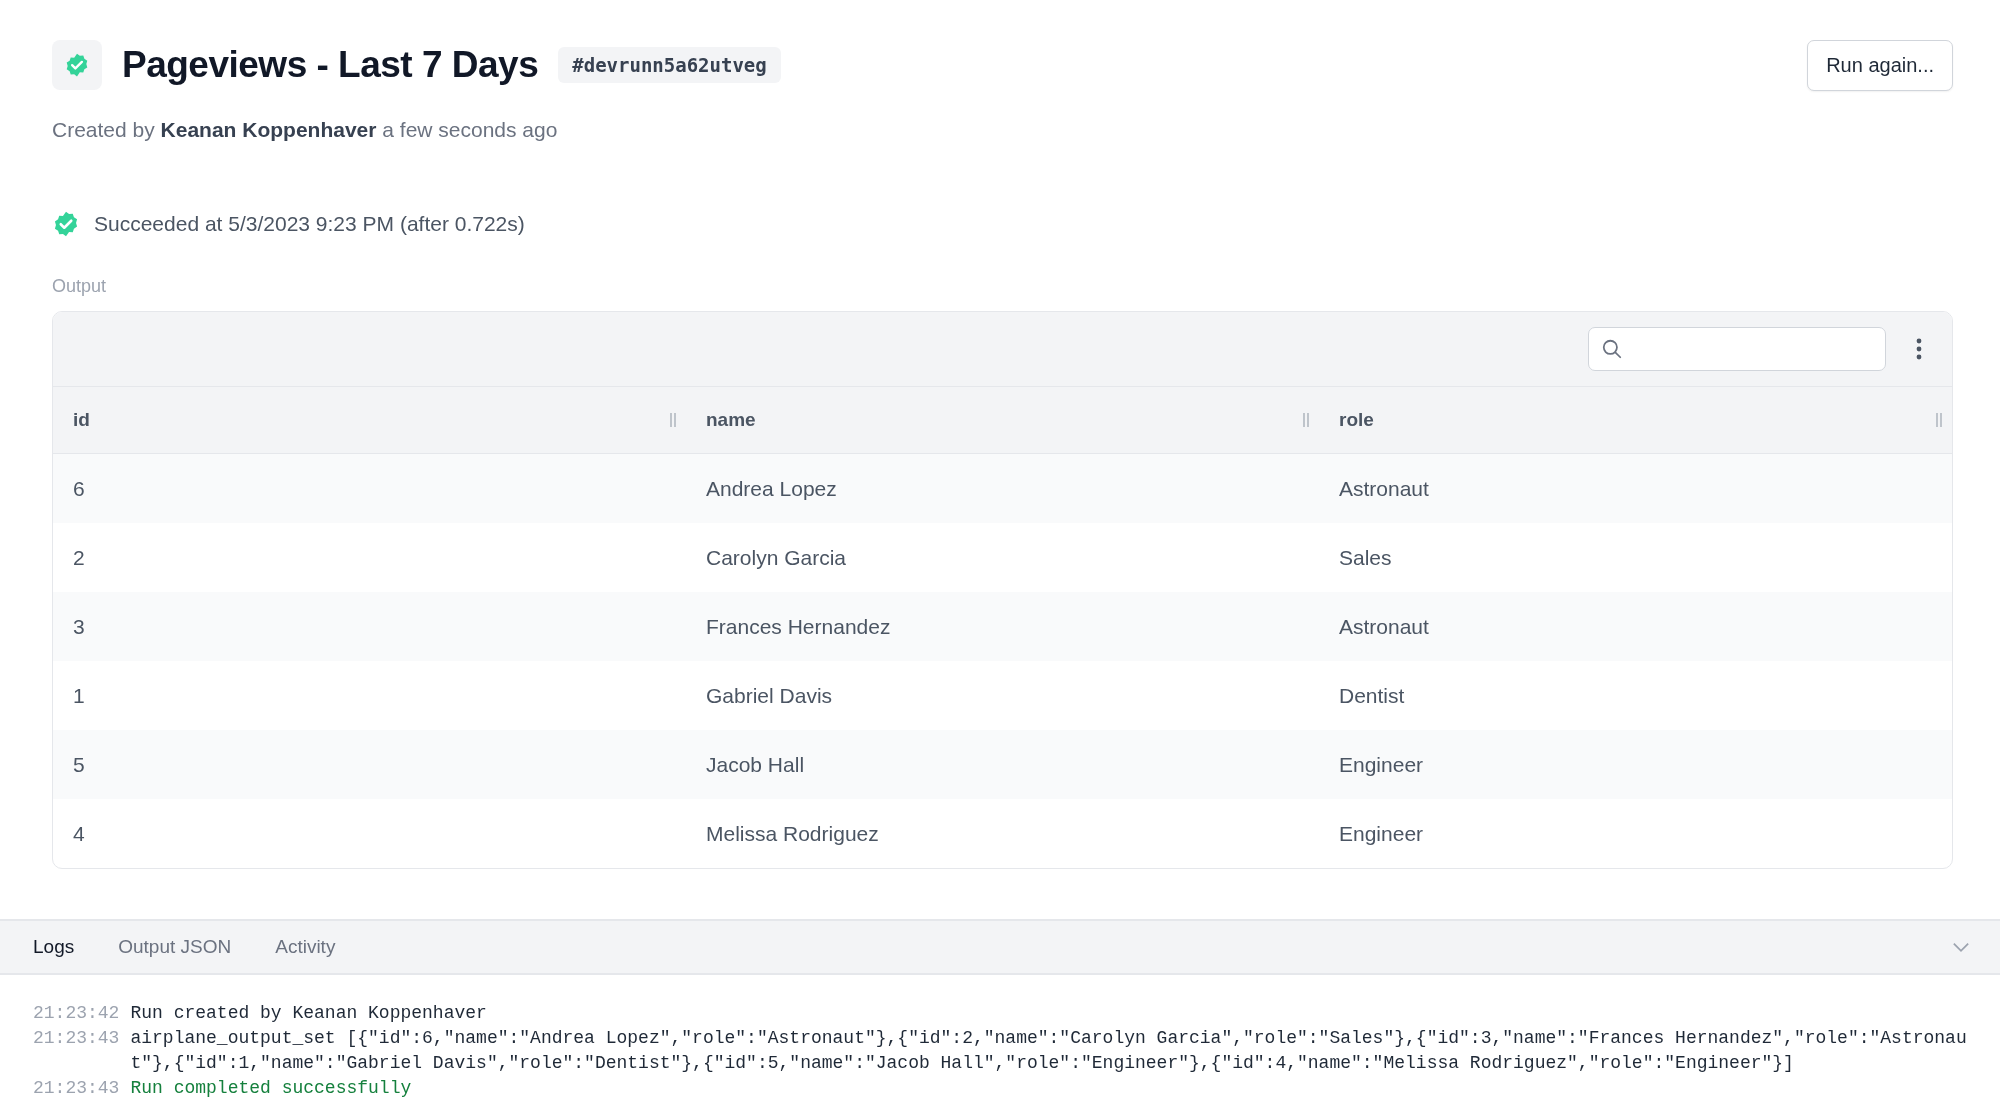 The height and width of the screenshot is (1113, 2000). What do you see at coordinates (669, 65) in the screenshot?
I see `run-id-tag: #devrunn5a62utveg` at bounding box center [669, 65].